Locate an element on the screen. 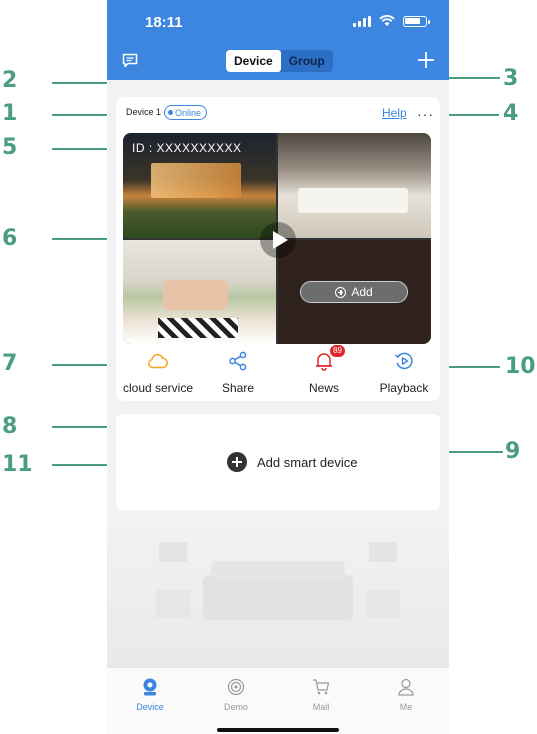 Image resolution: width=537 pixels, height=734 pixels. playback-button: Playback is located at coordinates (404, 372).